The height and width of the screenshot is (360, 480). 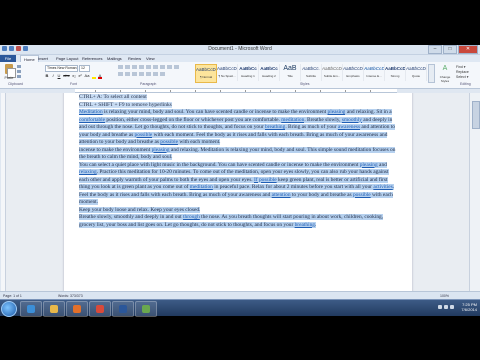 I want to click on hyperlink: through, so click(x=191, y=217).